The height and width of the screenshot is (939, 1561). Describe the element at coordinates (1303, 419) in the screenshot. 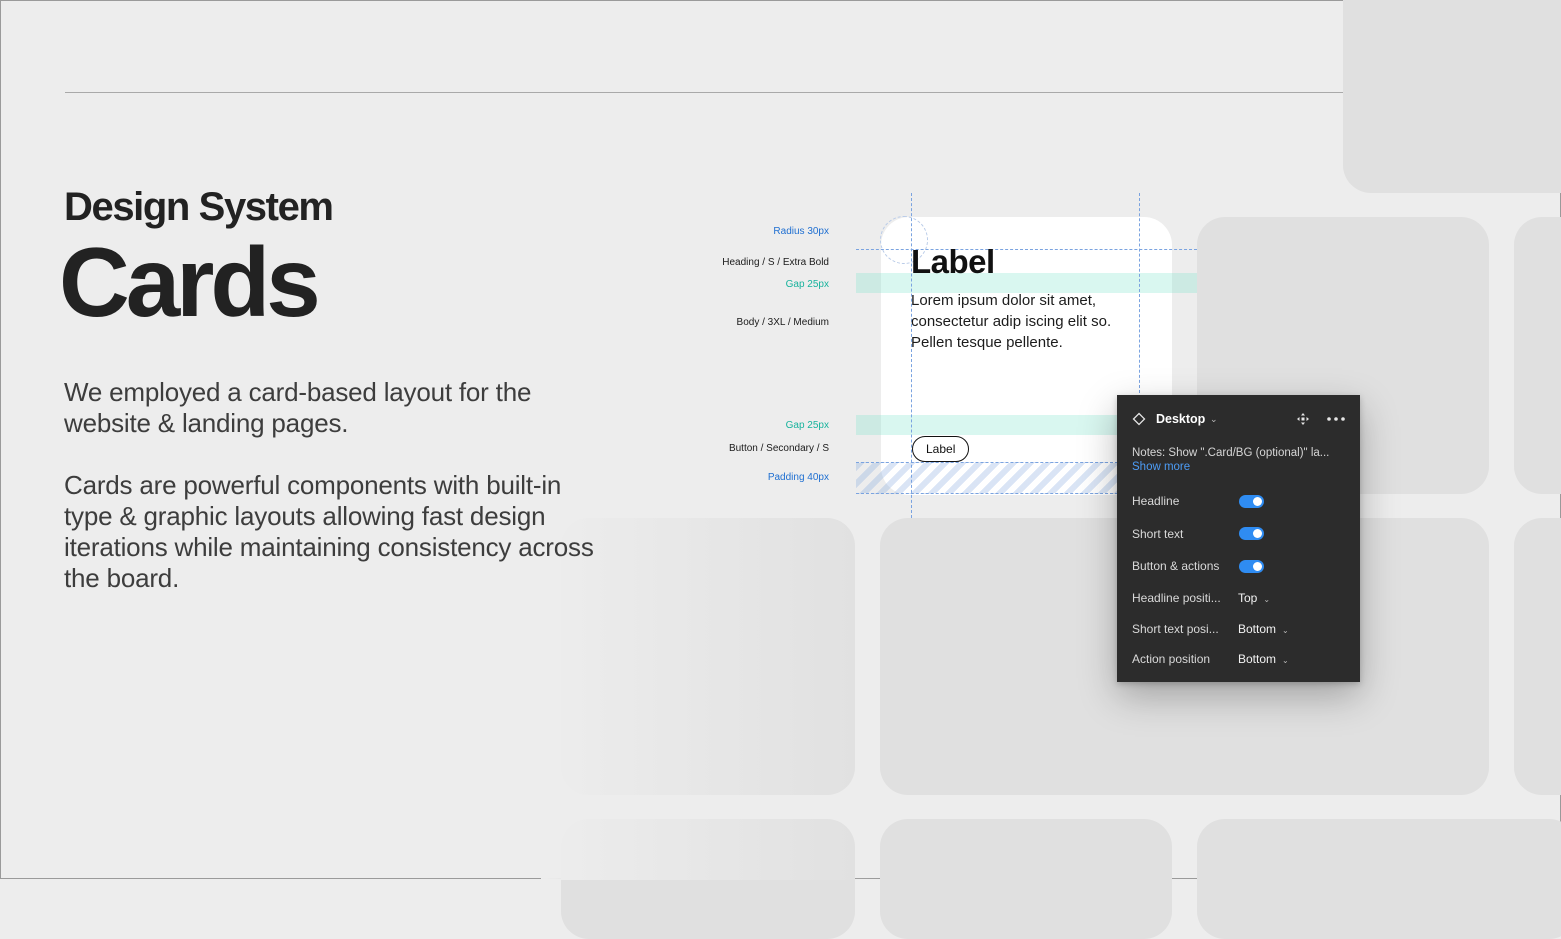

I see `move-icon` at that location.